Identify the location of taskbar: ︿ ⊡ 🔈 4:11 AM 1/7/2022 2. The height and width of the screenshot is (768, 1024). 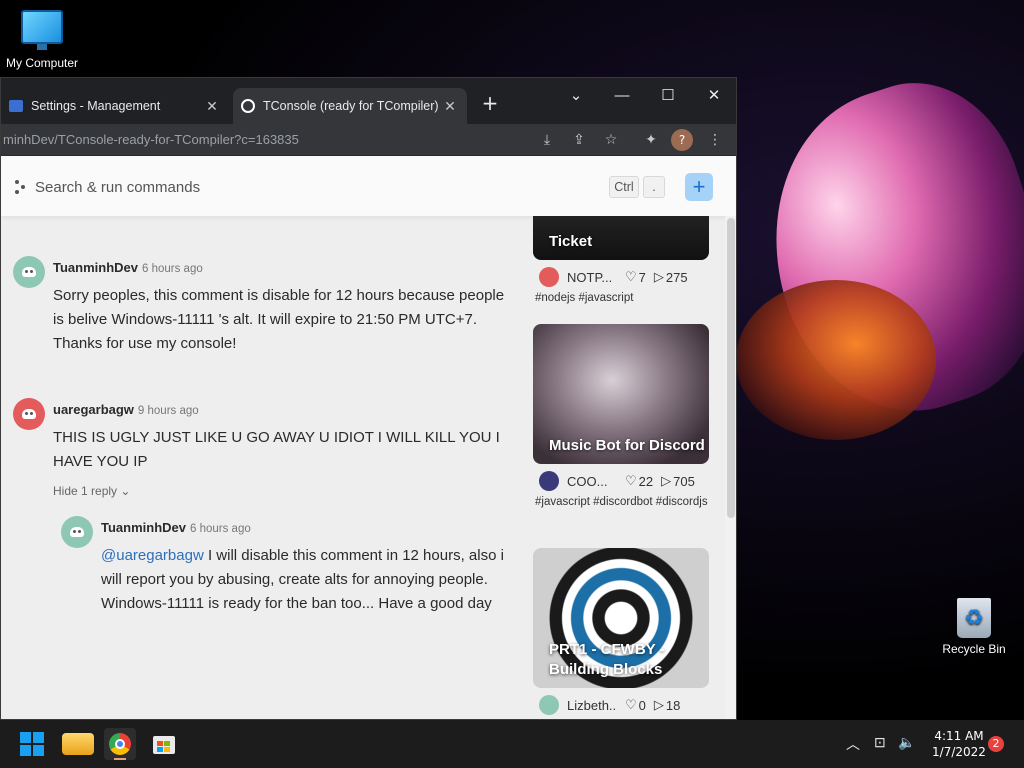
(512, 744).